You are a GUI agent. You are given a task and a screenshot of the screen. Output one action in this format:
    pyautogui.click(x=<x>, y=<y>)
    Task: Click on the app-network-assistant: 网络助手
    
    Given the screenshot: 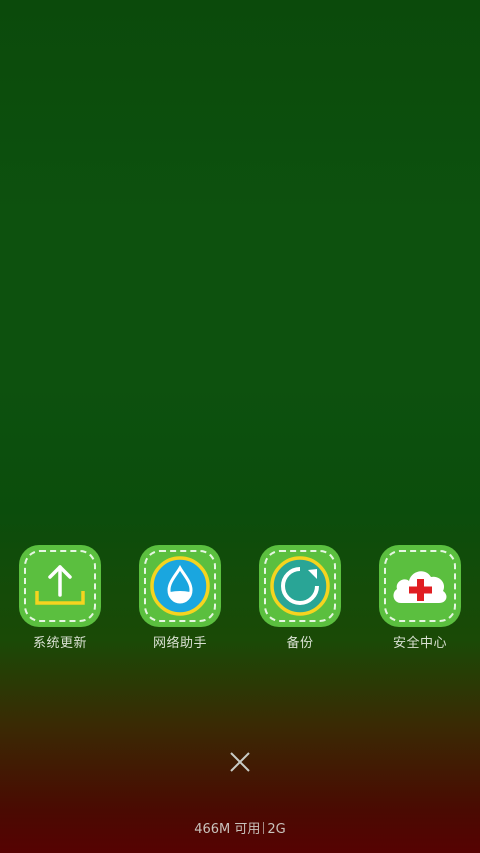 What is the action you would take?
    pyautogui.click(x=180, y=598)
    